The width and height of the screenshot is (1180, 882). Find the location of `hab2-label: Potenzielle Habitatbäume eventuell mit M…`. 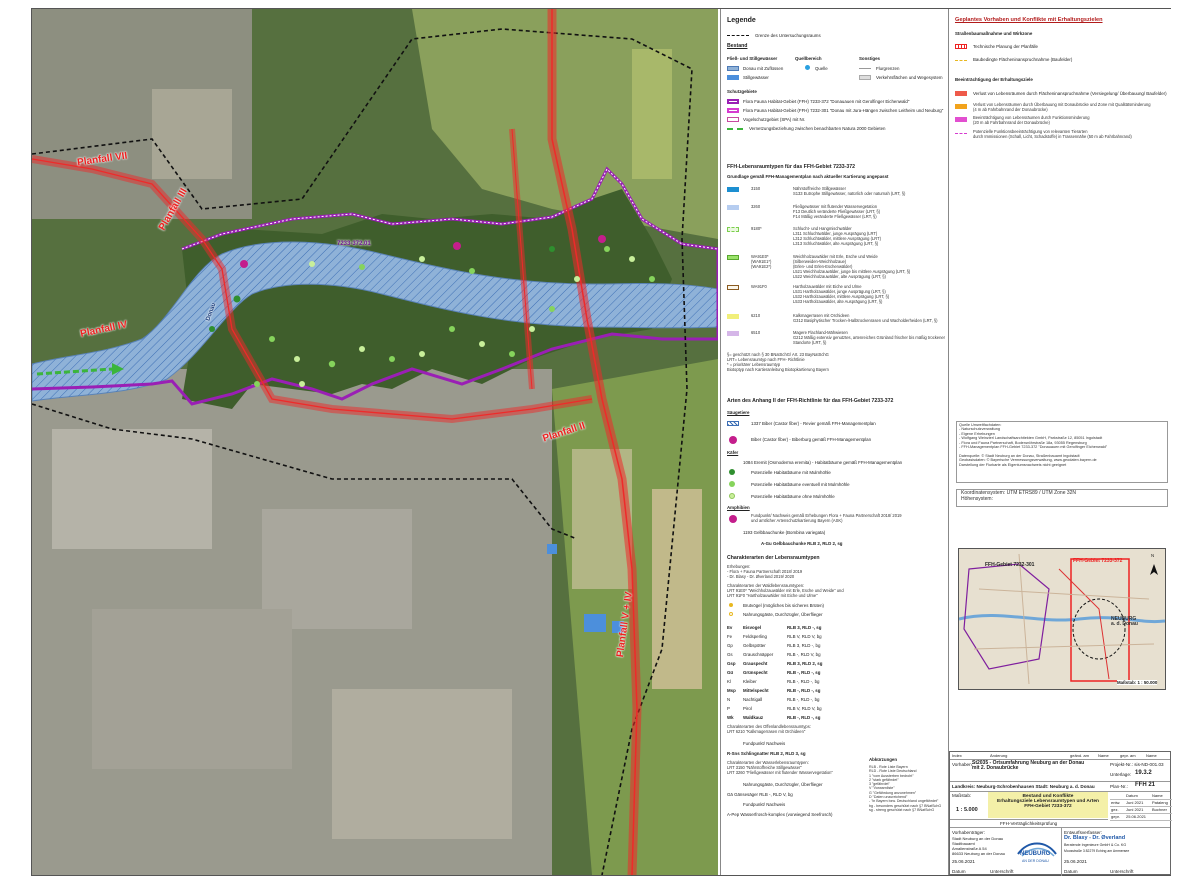

hab2-label: Potenzielle Habitatbäume eventuell mit M… is located at coordinates (800, 484).